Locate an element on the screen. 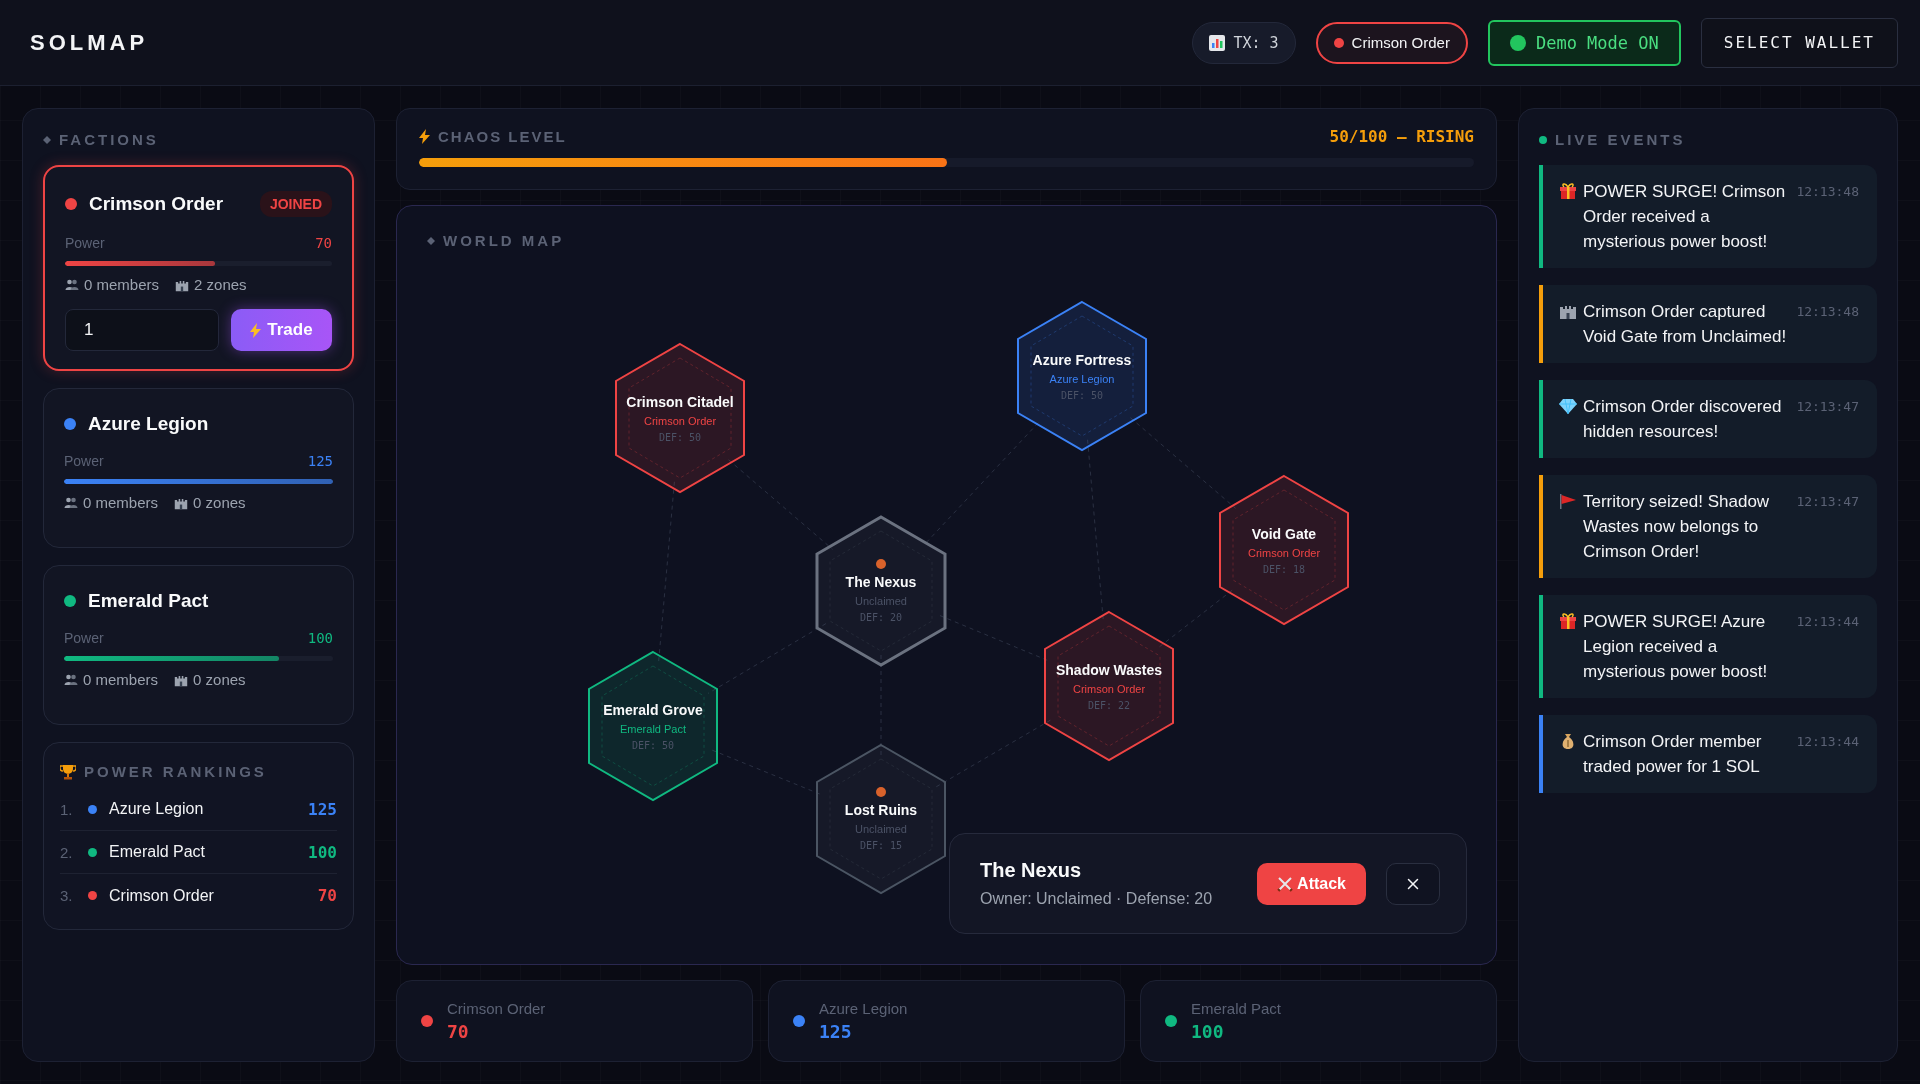 Image resolution: width=1920 pixels, height=1084 pixels. joined-badge: JOINED is located at coordinates (295, 204).